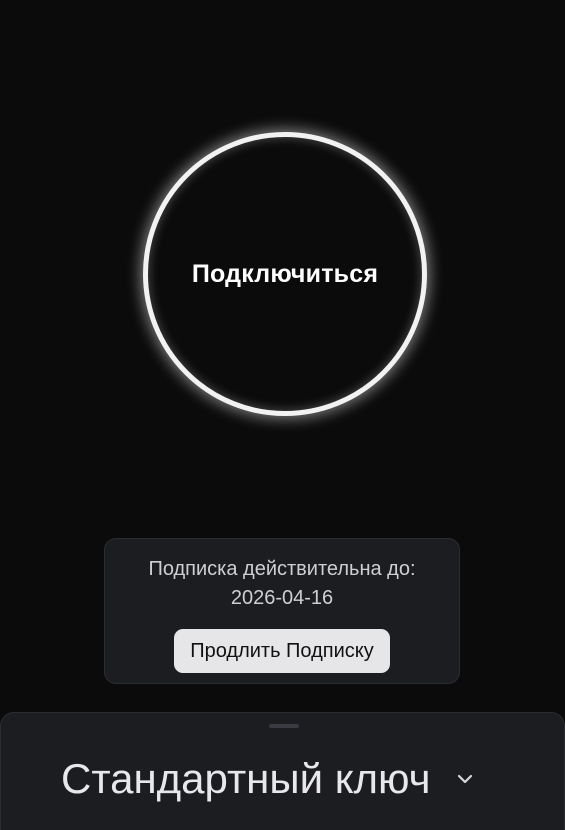 This screenshot has width=565, height=830. Describe the element at coordinates (284, 726) in the screenshot. I see `sheet-drag-handle` at that location.